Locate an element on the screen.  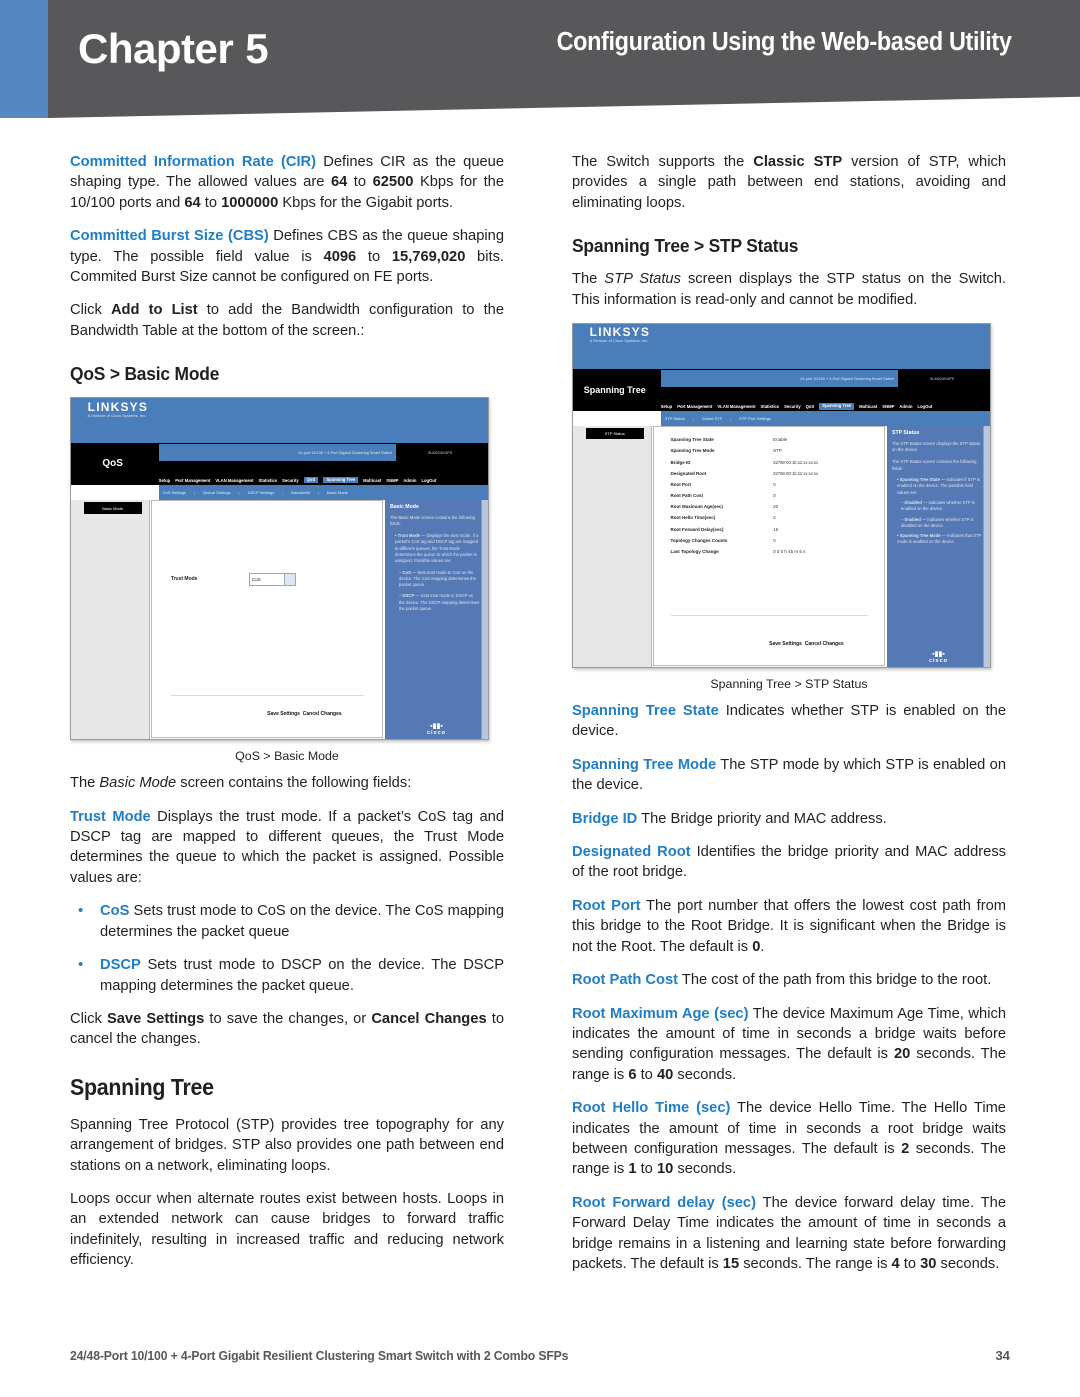
sc-text-1: Click is located at coordinates (88, 1018).